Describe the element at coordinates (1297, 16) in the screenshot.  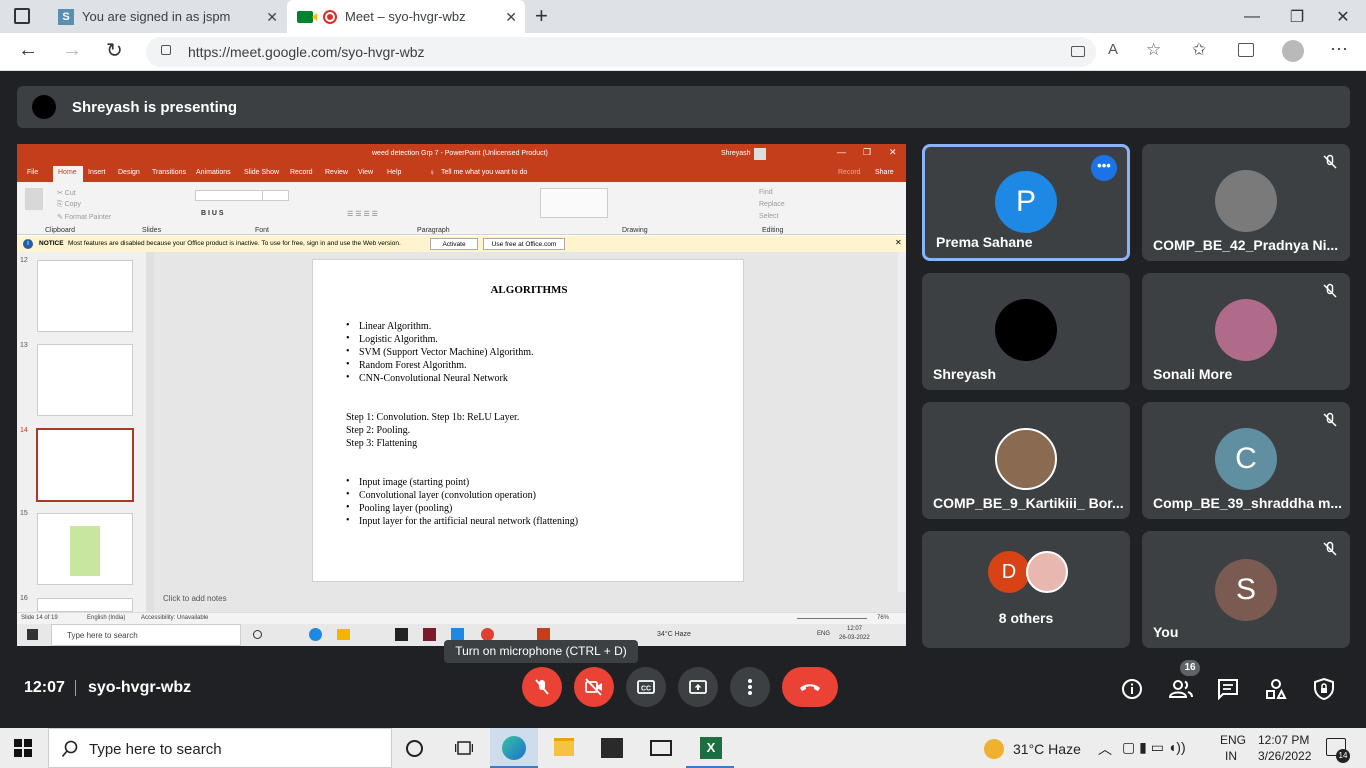
I see `restore-icon: ❐` at that location.